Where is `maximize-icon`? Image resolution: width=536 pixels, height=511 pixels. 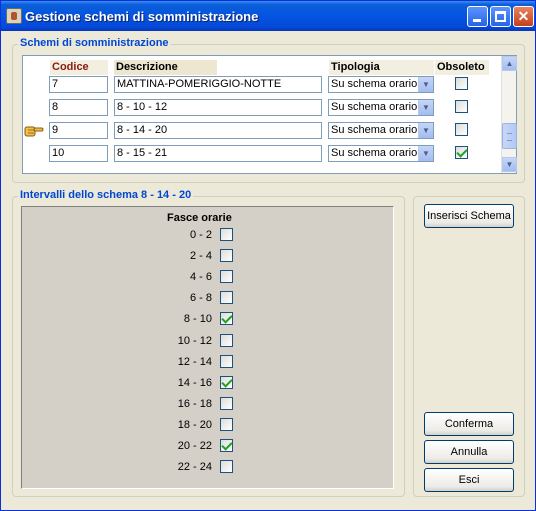 maximize-icon is located at coordinates (500, 16).